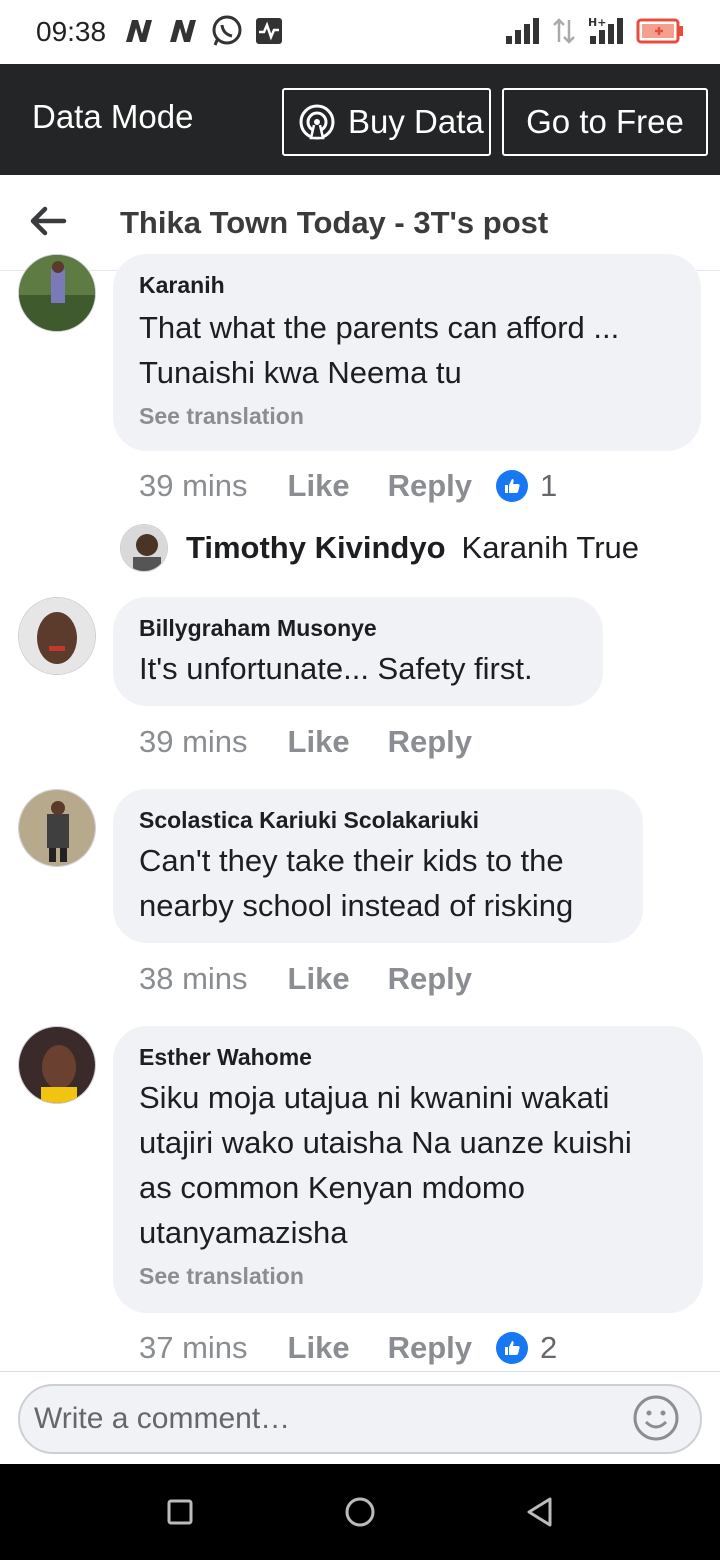  I want to click on back-icon, so click(540, 1512).